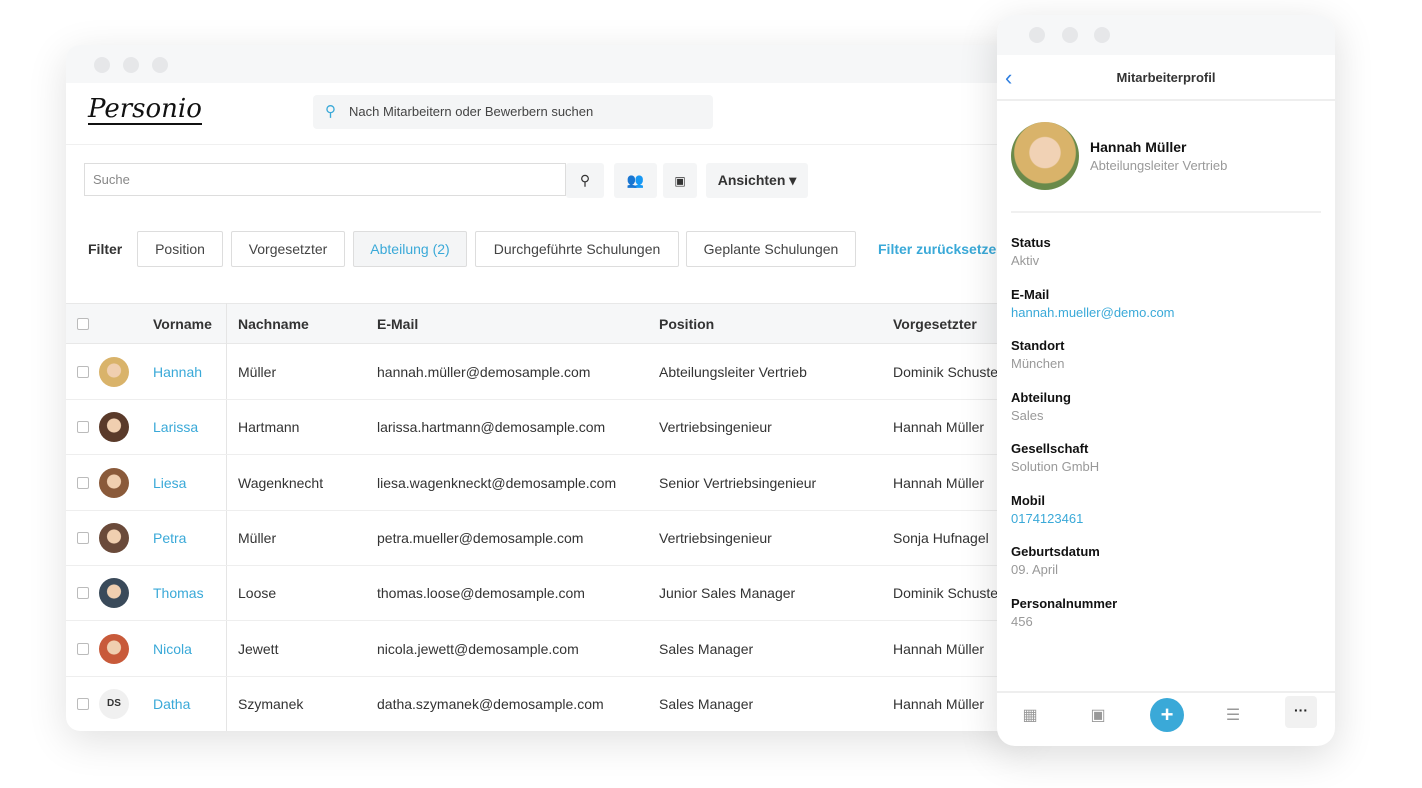  Describe the element at coordinates (325, 179) in the screenshot. I see `search-input: Suche` at that location.